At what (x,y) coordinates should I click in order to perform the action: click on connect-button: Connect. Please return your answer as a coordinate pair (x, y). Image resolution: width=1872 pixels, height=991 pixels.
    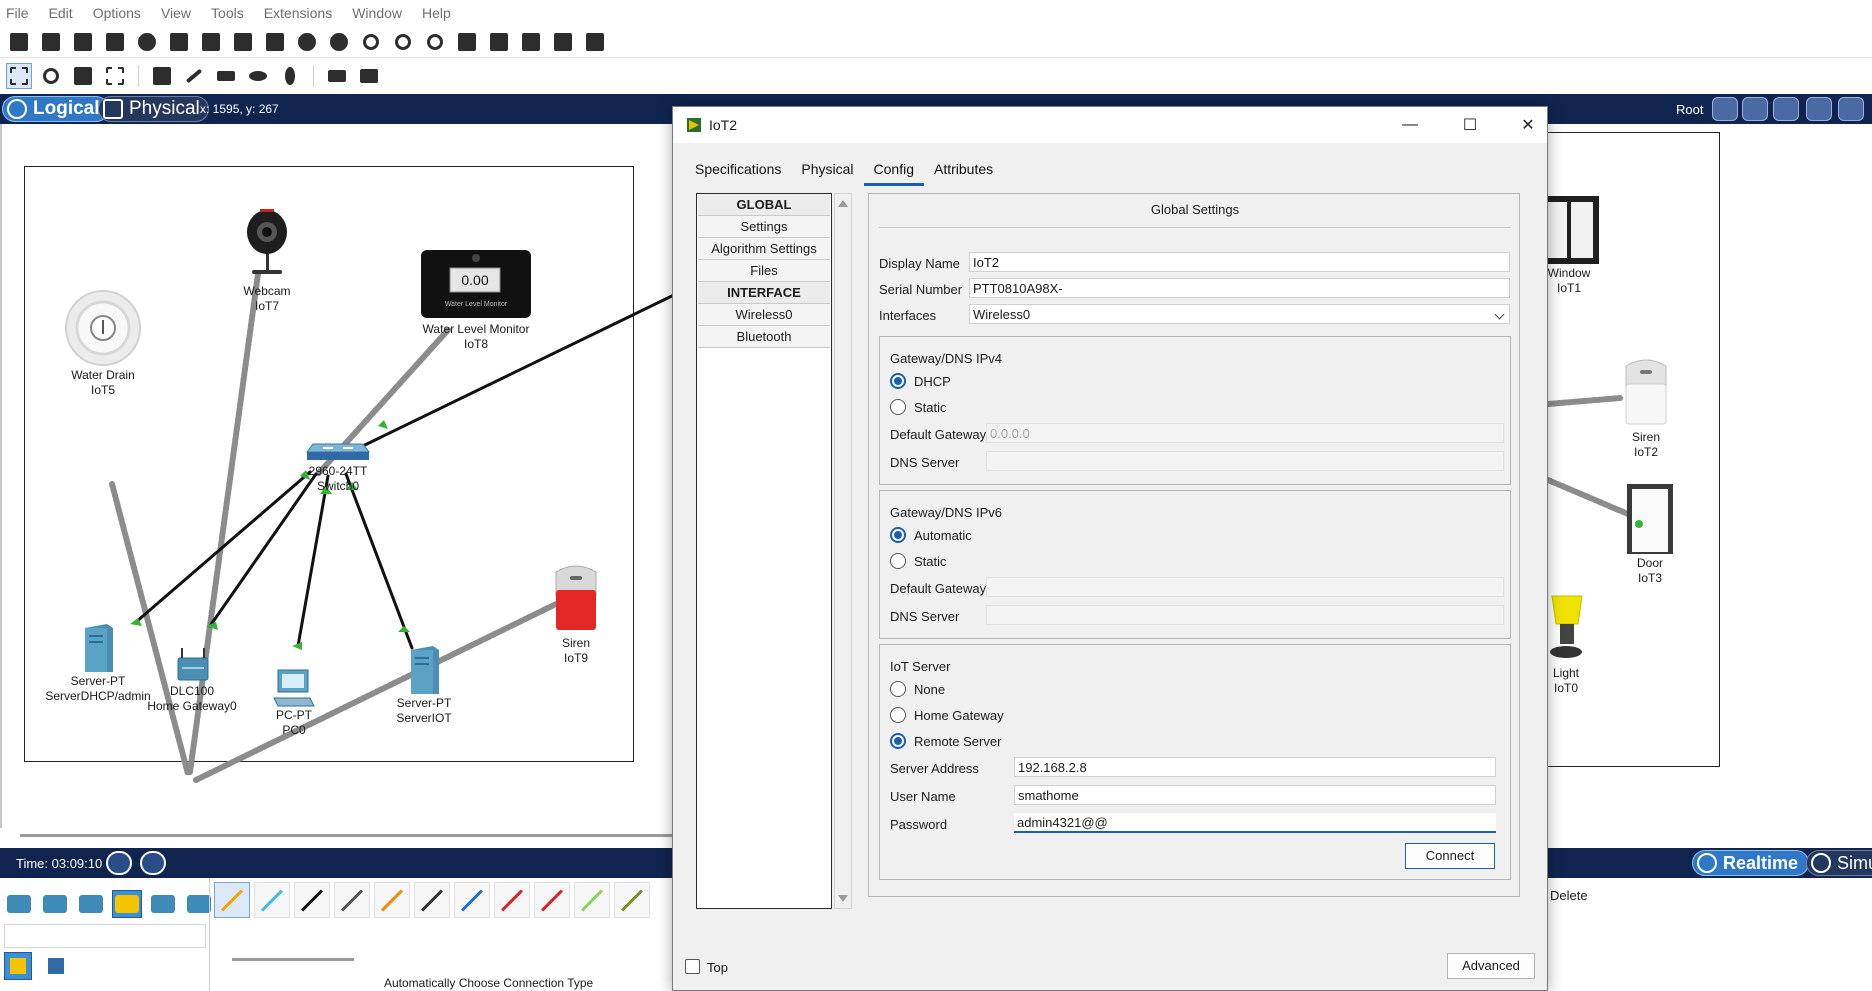
    Looking at the image, I should click on (1450, 856).